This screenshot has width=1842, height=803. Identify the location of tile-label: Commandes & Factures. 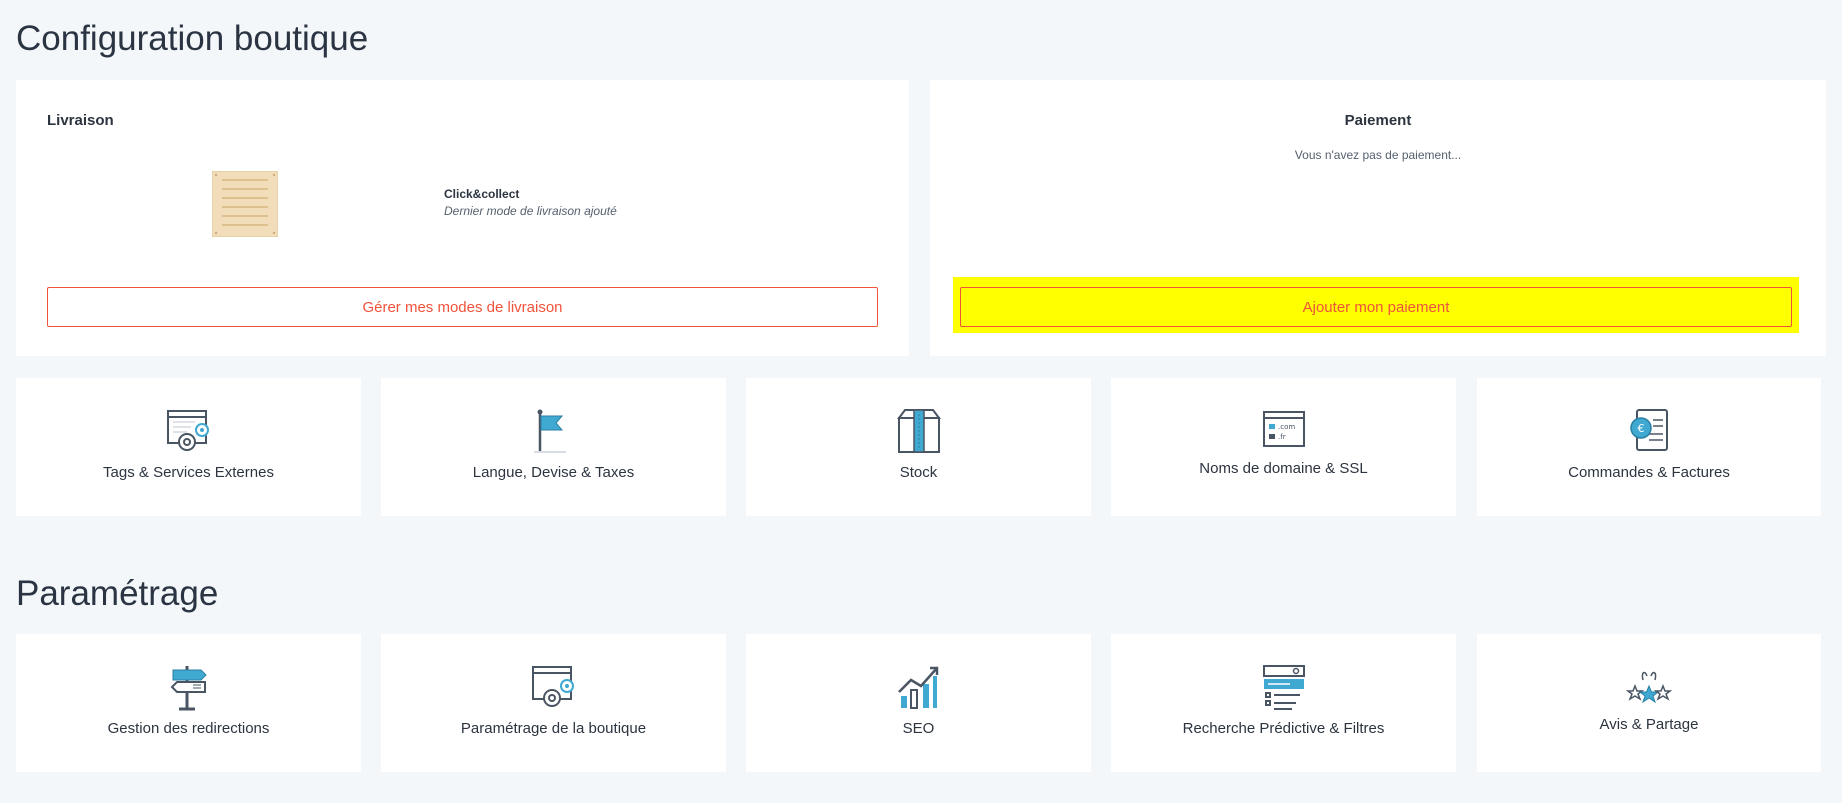
(1649, 472).